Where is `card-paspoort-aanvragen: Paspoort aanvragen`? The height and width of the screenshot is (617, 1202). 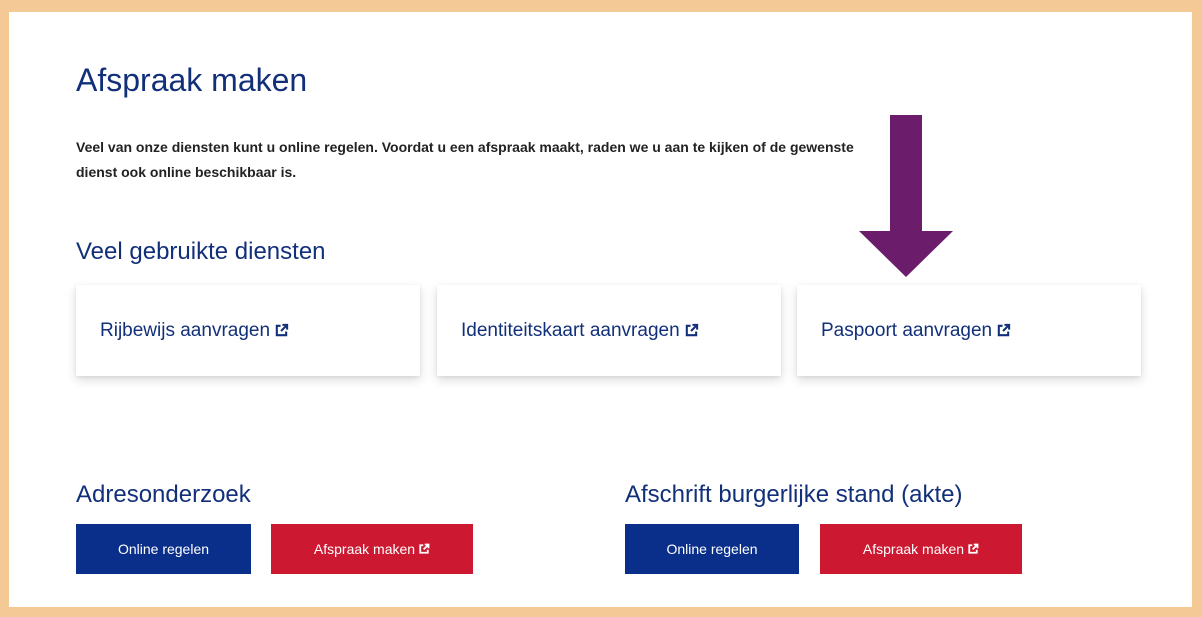 card-paspoort-aanvragen: Paspoort aanvragen is located at coordinates (969, 330).